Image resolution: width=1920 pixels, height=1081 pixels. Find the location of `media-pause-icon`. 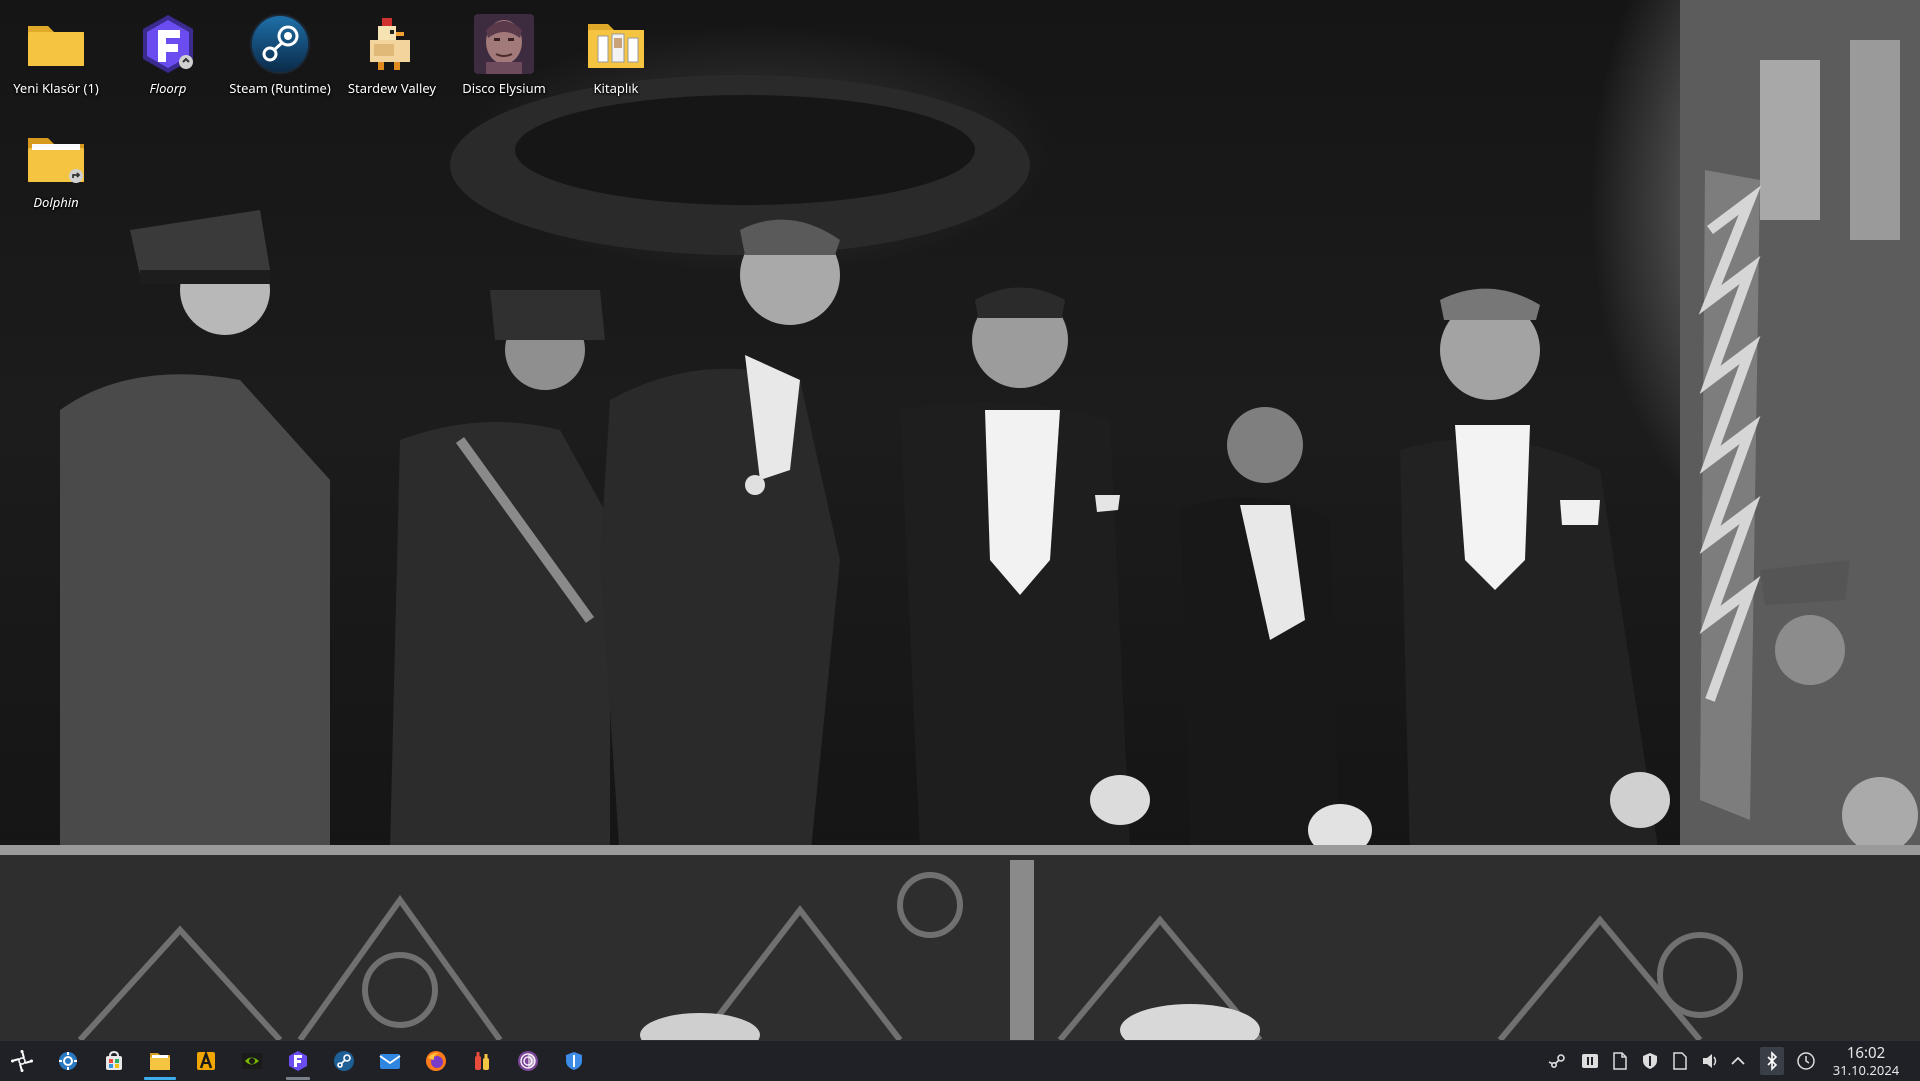

media-pause-icon is located at coordinates (1590, 1061).